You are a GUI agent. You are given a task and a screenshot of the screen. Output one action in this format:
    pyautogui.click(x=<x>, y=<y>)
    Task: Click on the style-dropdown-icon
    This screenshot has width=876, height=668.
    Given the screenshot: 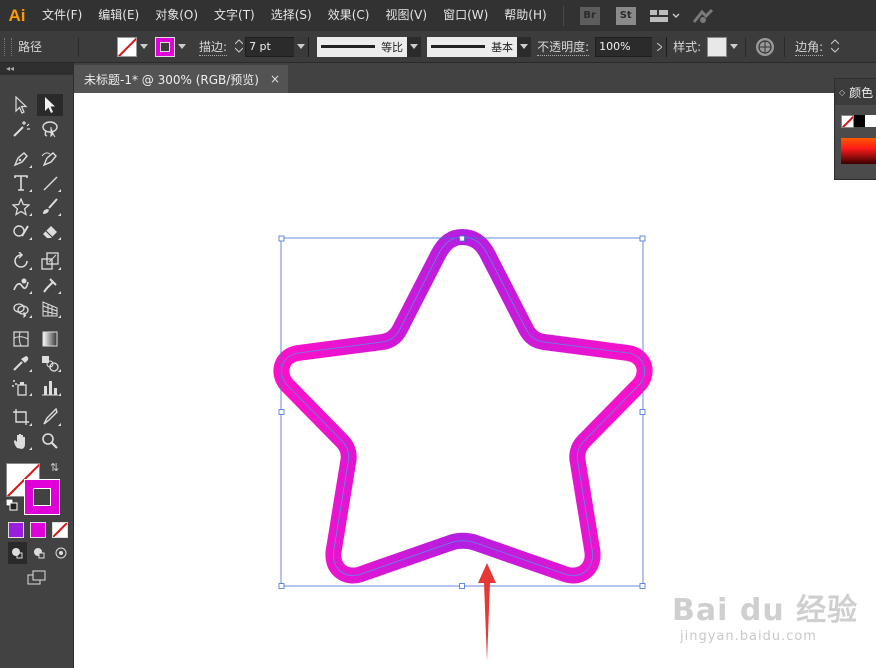 What is the action you would take?
    pyautogui.click(x=734, y=47)
    